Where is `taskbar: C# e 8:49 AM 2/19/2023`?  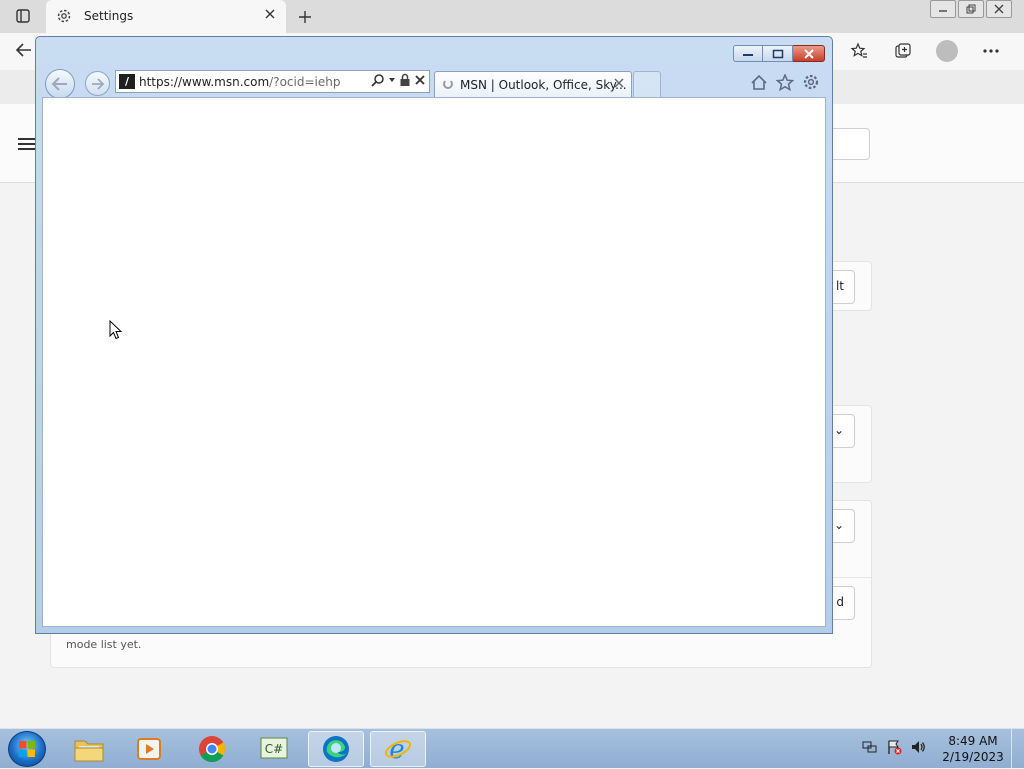
taskbar: C# e 8:49 AM 2/19/2023 is located at coordinates (512, 748).